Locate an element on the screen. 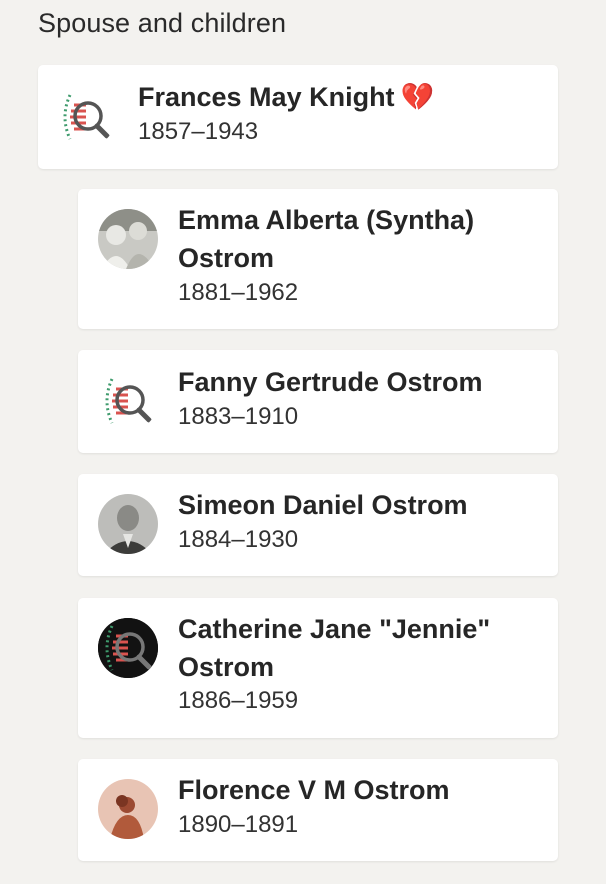  spouse-name-text: Frances May Knight is located at coordinates (266, 97).